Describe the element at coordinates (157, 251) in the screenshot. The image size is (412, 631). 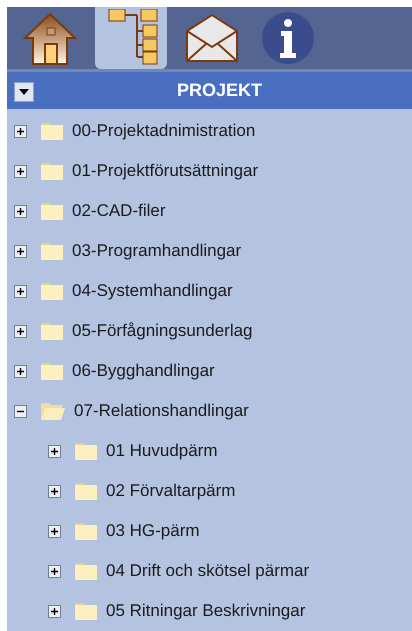
I see `folder-label: 03-Programhandlingar` at that location.